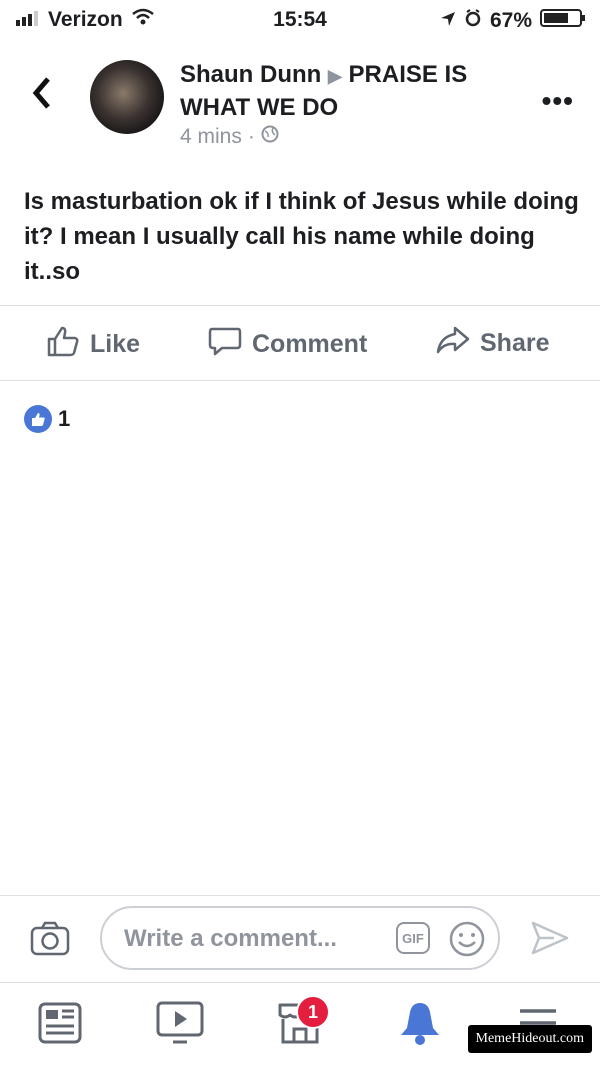 This screenshot has height=1065, width=600. What do you see at coordinates (335, 76) in the screenshot?
I see `share-to-arrow-icon: ▶` at bounding box center [335, 76].